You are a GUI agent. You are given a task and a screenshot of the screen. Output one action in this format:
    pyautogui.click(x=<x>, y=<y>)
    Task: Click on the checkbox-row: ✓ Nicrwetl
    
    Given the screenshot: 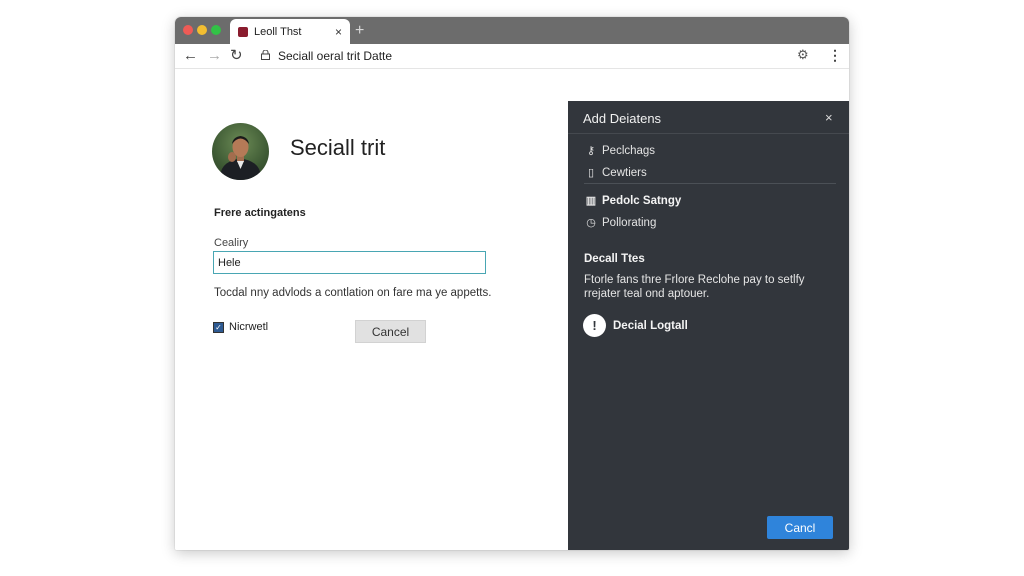 What is the action you would take?
    pyautogui.click(x=240, y=327)
    